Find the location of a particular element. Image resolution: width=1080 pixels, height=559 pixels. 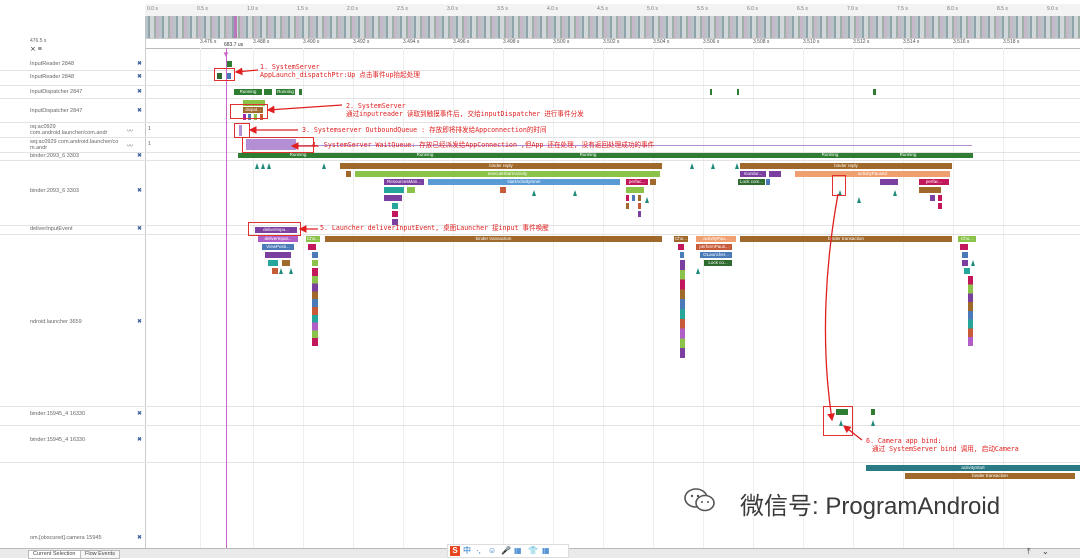

ime-voice-icon: 🎤 is located at coordinates (506, 551).